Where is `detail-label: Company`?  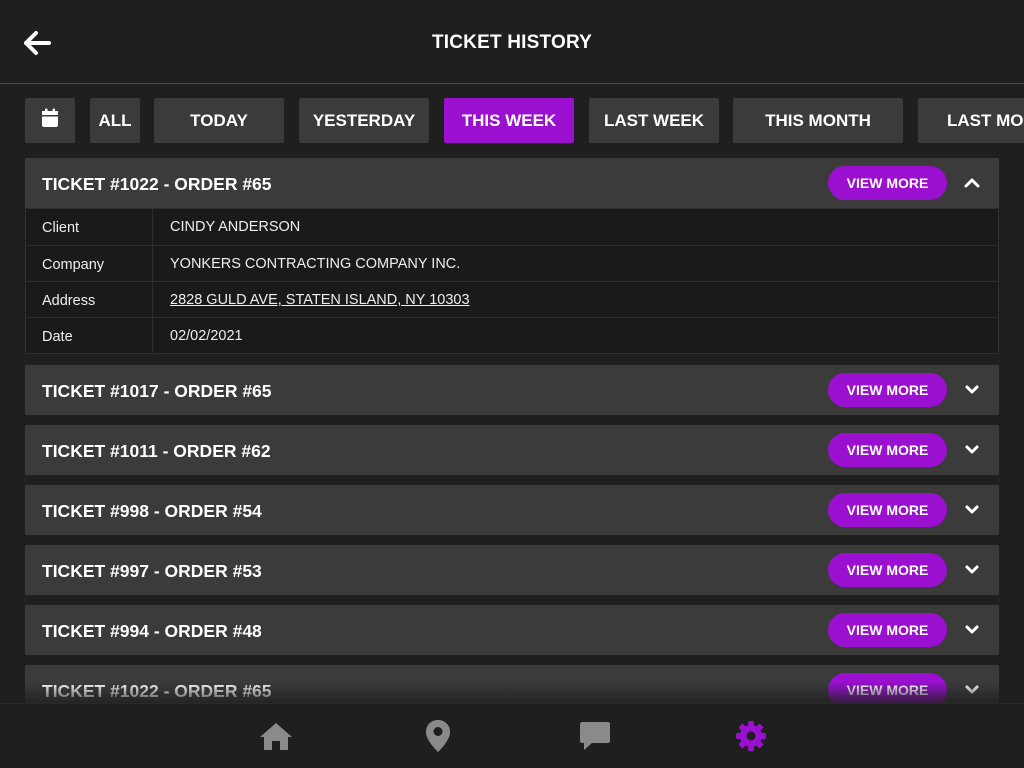 detail-label: Company is located at coordinates (73, 265).